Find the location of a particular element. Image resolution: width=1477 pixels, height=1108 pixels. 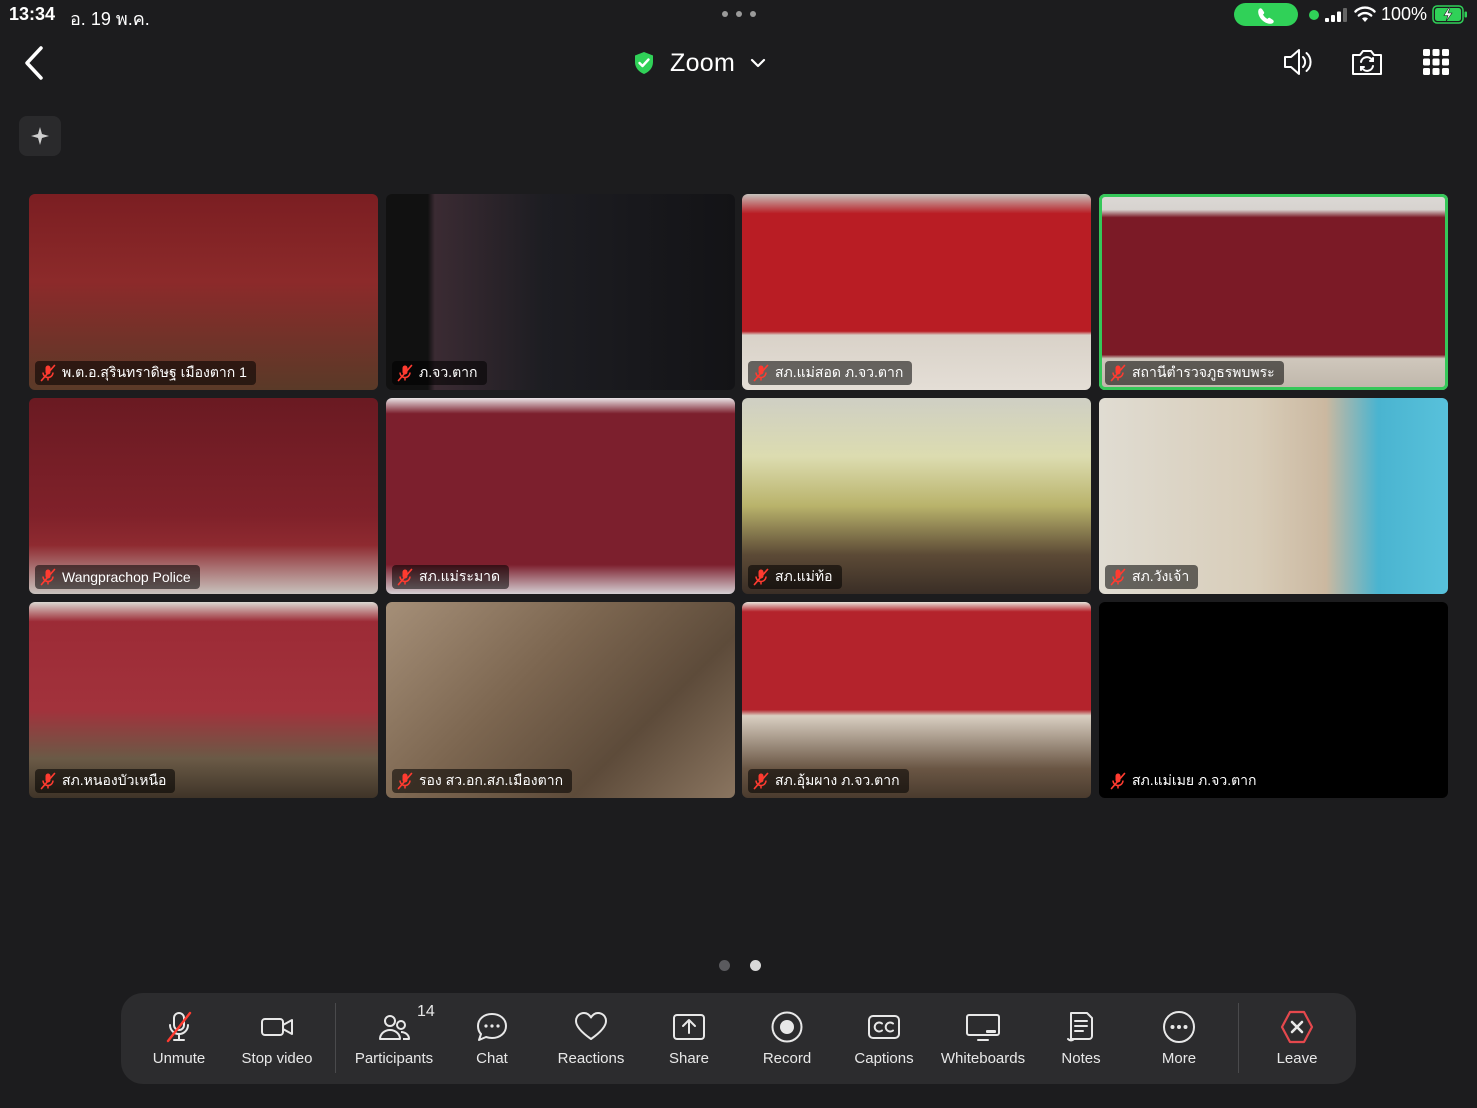

share-button: Share is located at coordinates (689, 1038).